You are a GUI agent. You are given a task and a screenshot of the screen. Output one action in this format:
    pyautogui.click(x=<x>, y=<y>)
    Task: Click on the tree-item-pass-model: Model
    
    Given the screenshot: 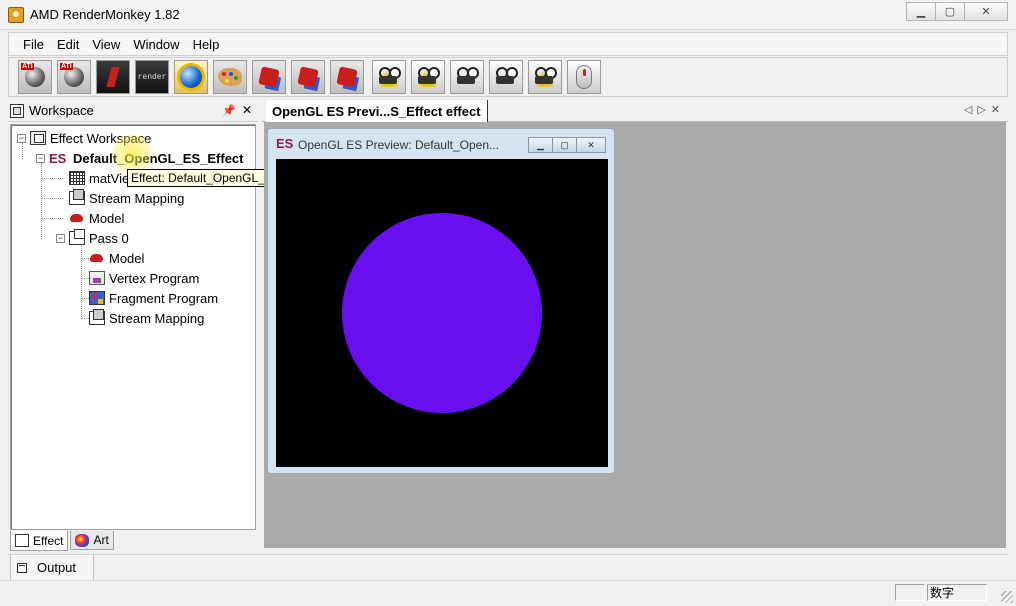 What is the action you would take?
    pyautogui.click(x=116, y=258)
    